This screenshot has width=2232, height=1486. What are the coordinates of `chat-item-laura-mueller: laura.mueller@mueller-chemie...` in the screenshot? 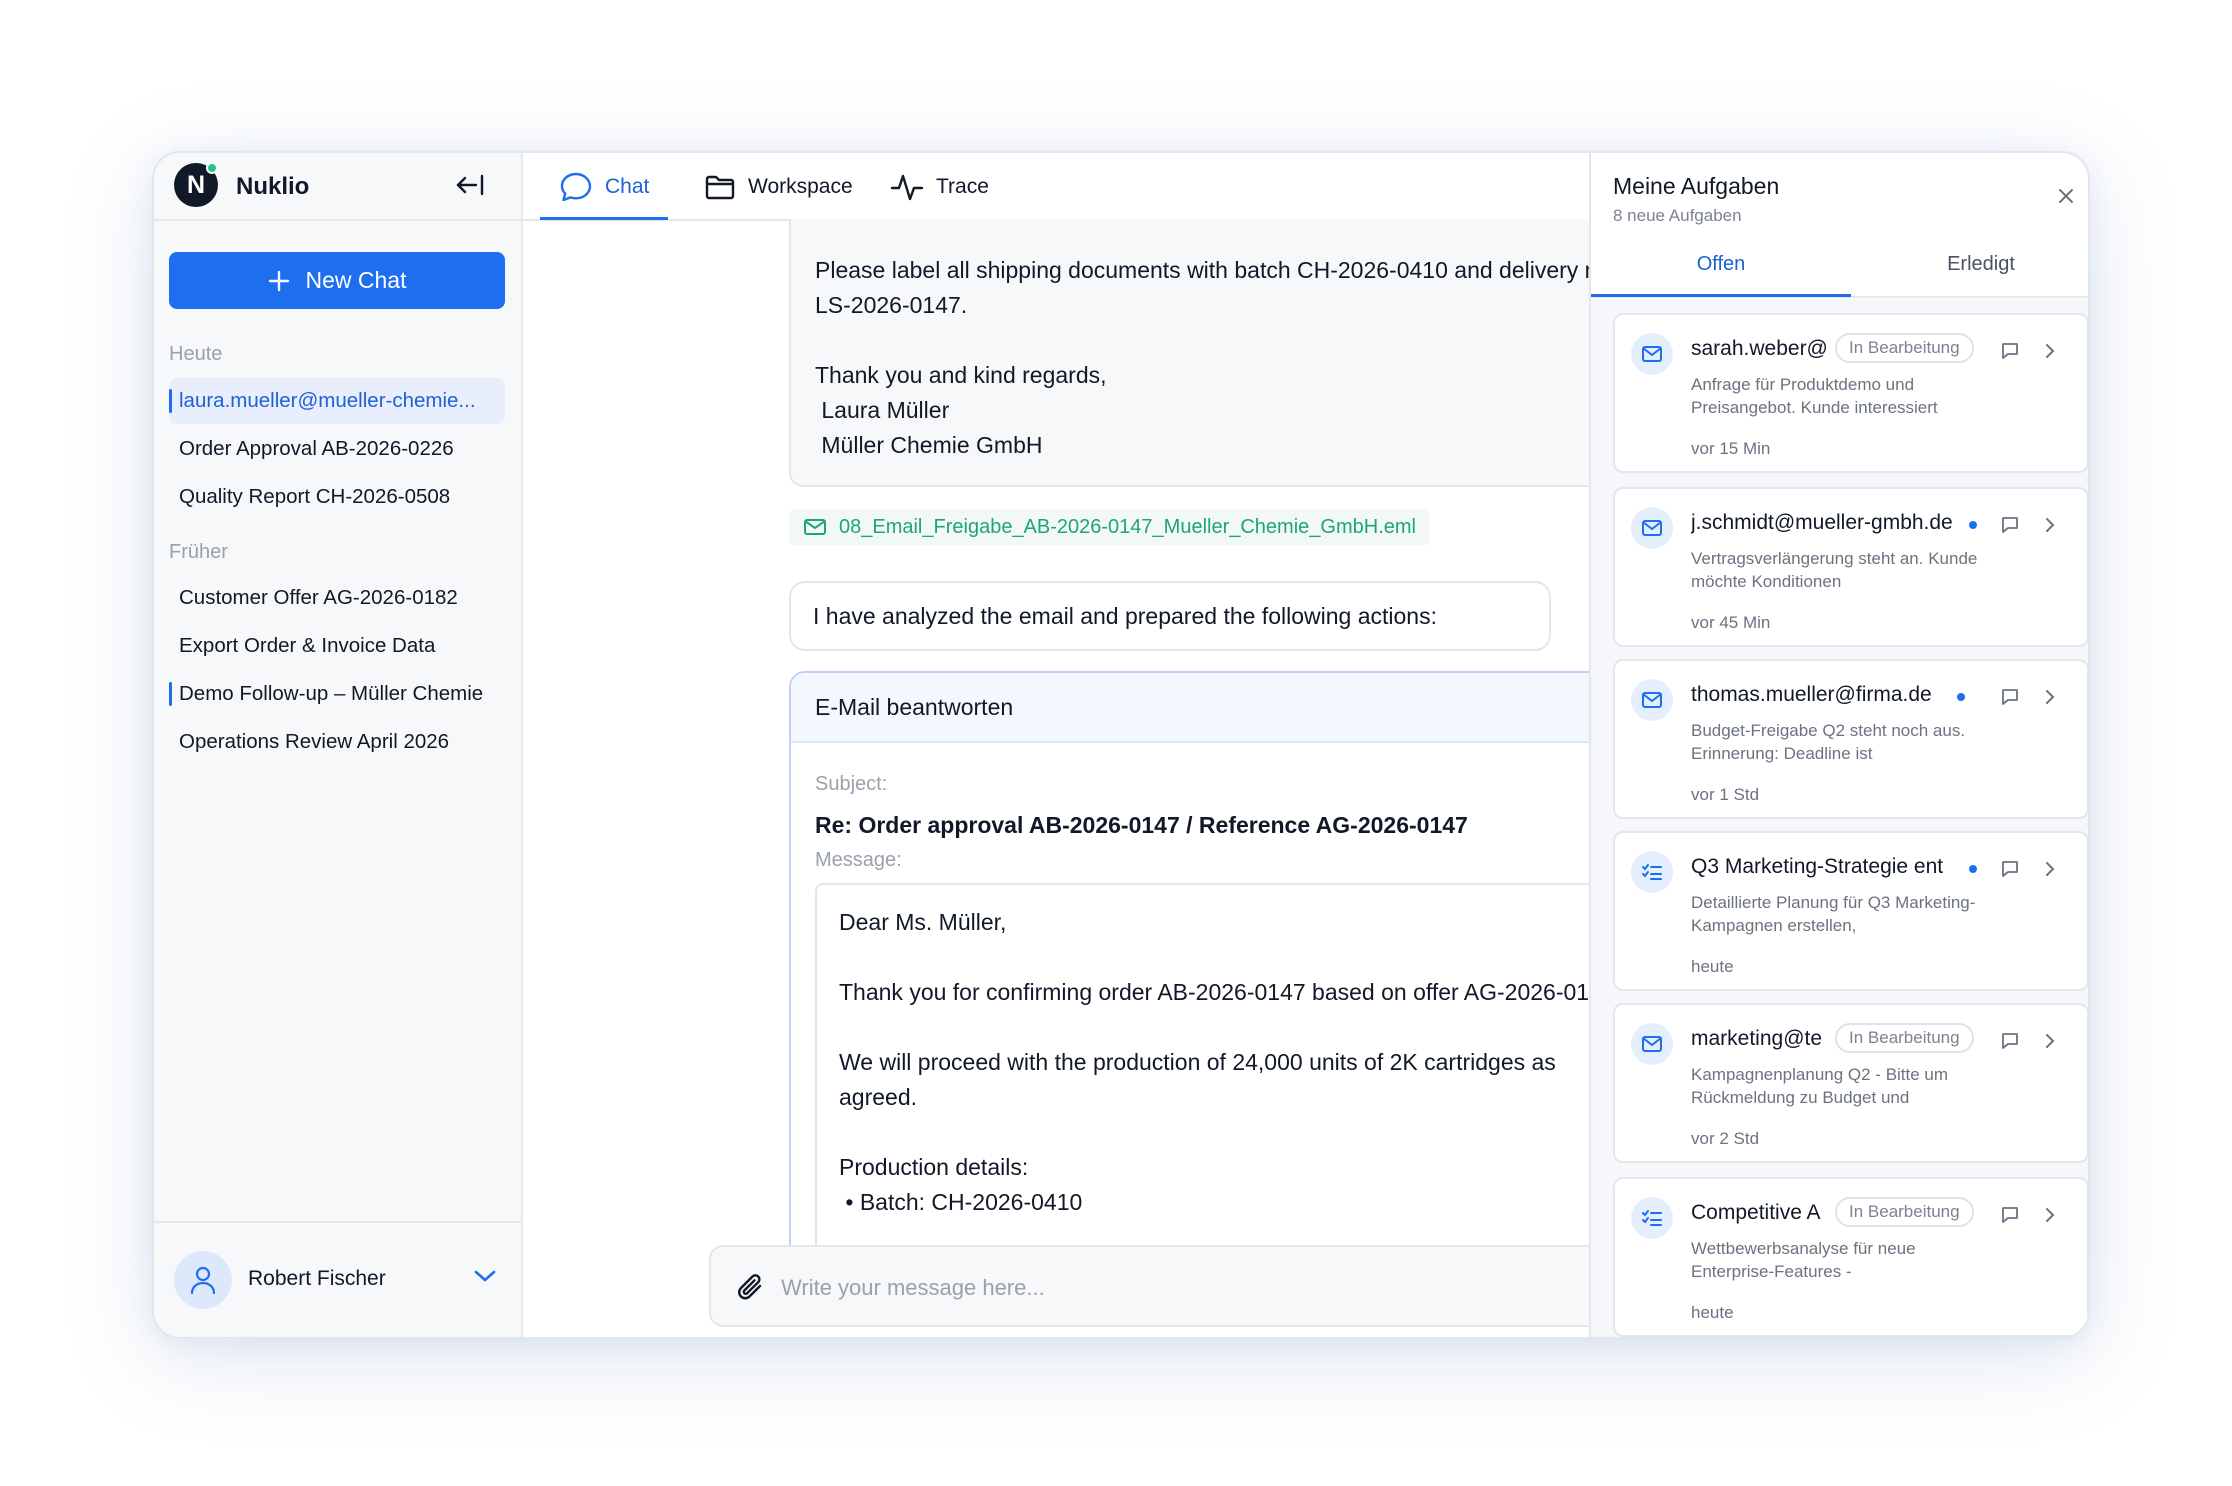 It's located at (337, 401).